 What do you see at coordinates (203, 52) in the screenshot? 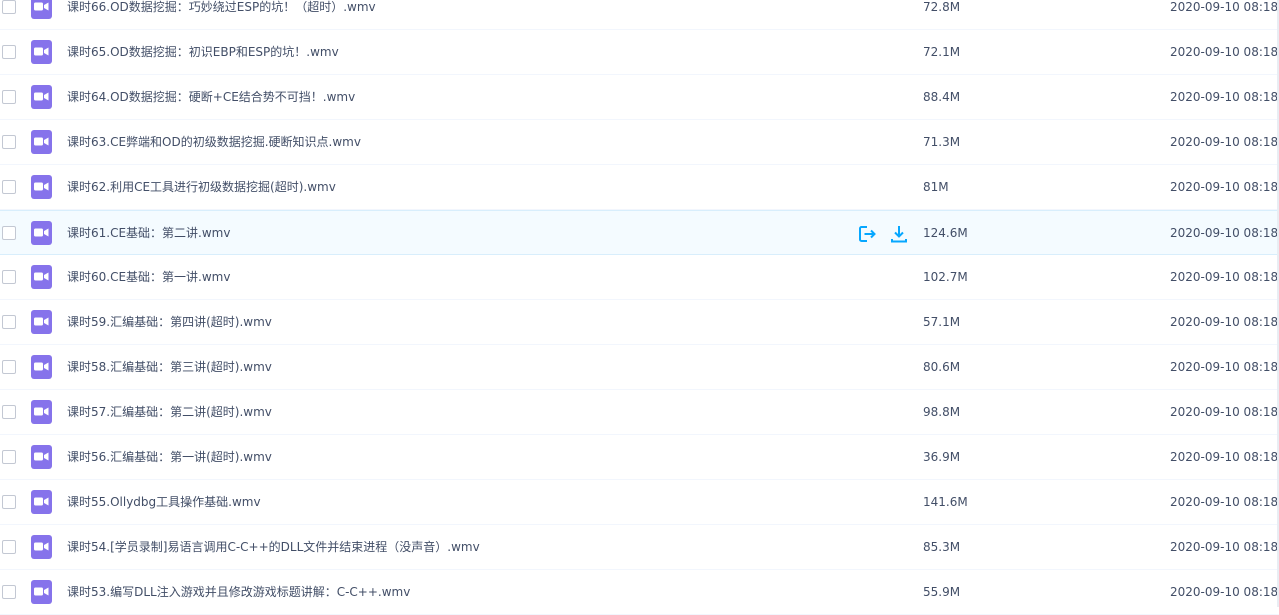
I see `file-name-link: 课时65.OD数据挖掘：初识EBP和ESP的坑！.wmv` at bounding box center [203, 52].